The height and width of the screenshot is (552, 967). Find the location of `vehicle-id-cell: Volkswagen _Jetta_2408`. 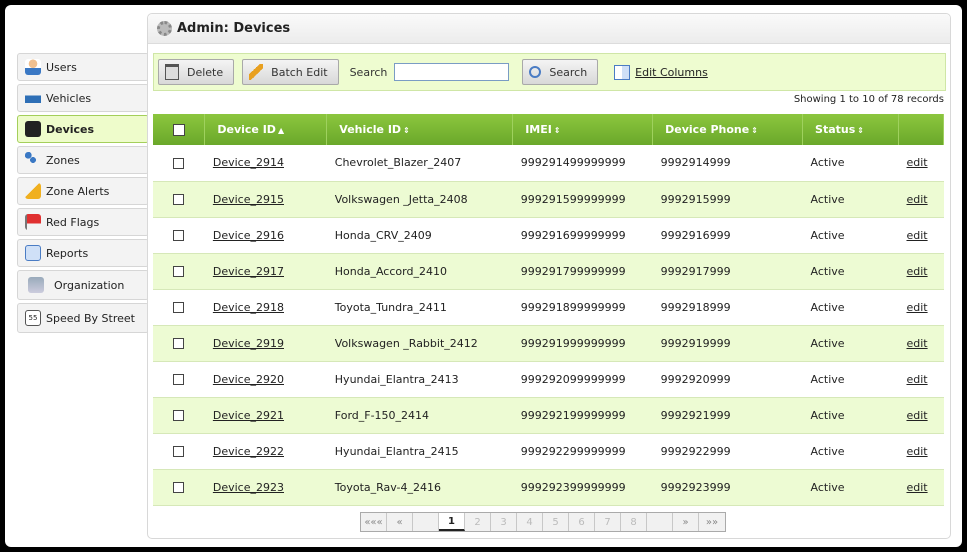

vehicle-id-cell: Volkswagen _Jetta_2408 is located at coordinates (419, 199).